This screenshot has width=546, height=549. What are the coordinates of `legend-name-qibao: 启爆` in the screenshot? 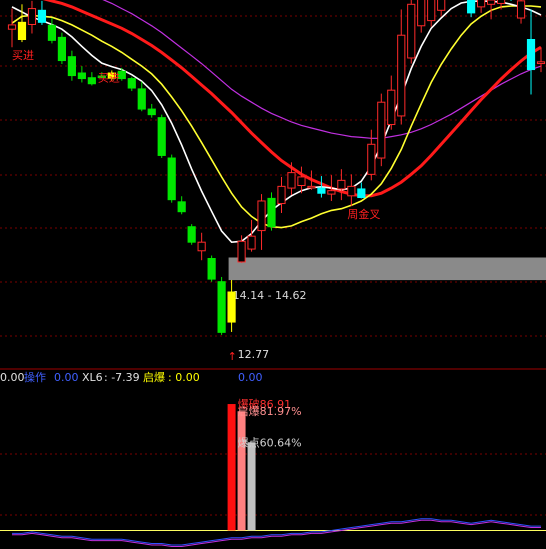 It's located at (154, 377).